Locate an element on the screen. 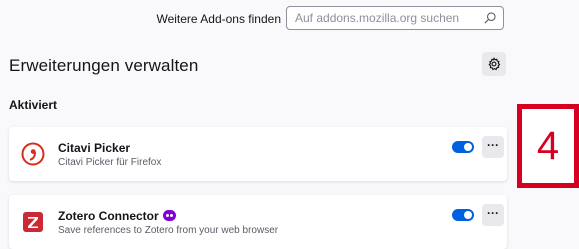 The height and width of the screenshot is (249, 579). extension-name: Citavi Picker is located at coordinates (94, 148).